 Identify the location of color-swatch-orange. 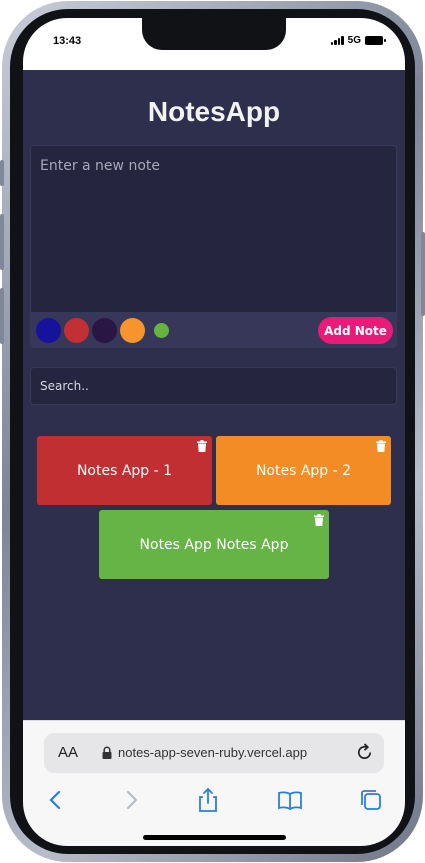
(132, 330).